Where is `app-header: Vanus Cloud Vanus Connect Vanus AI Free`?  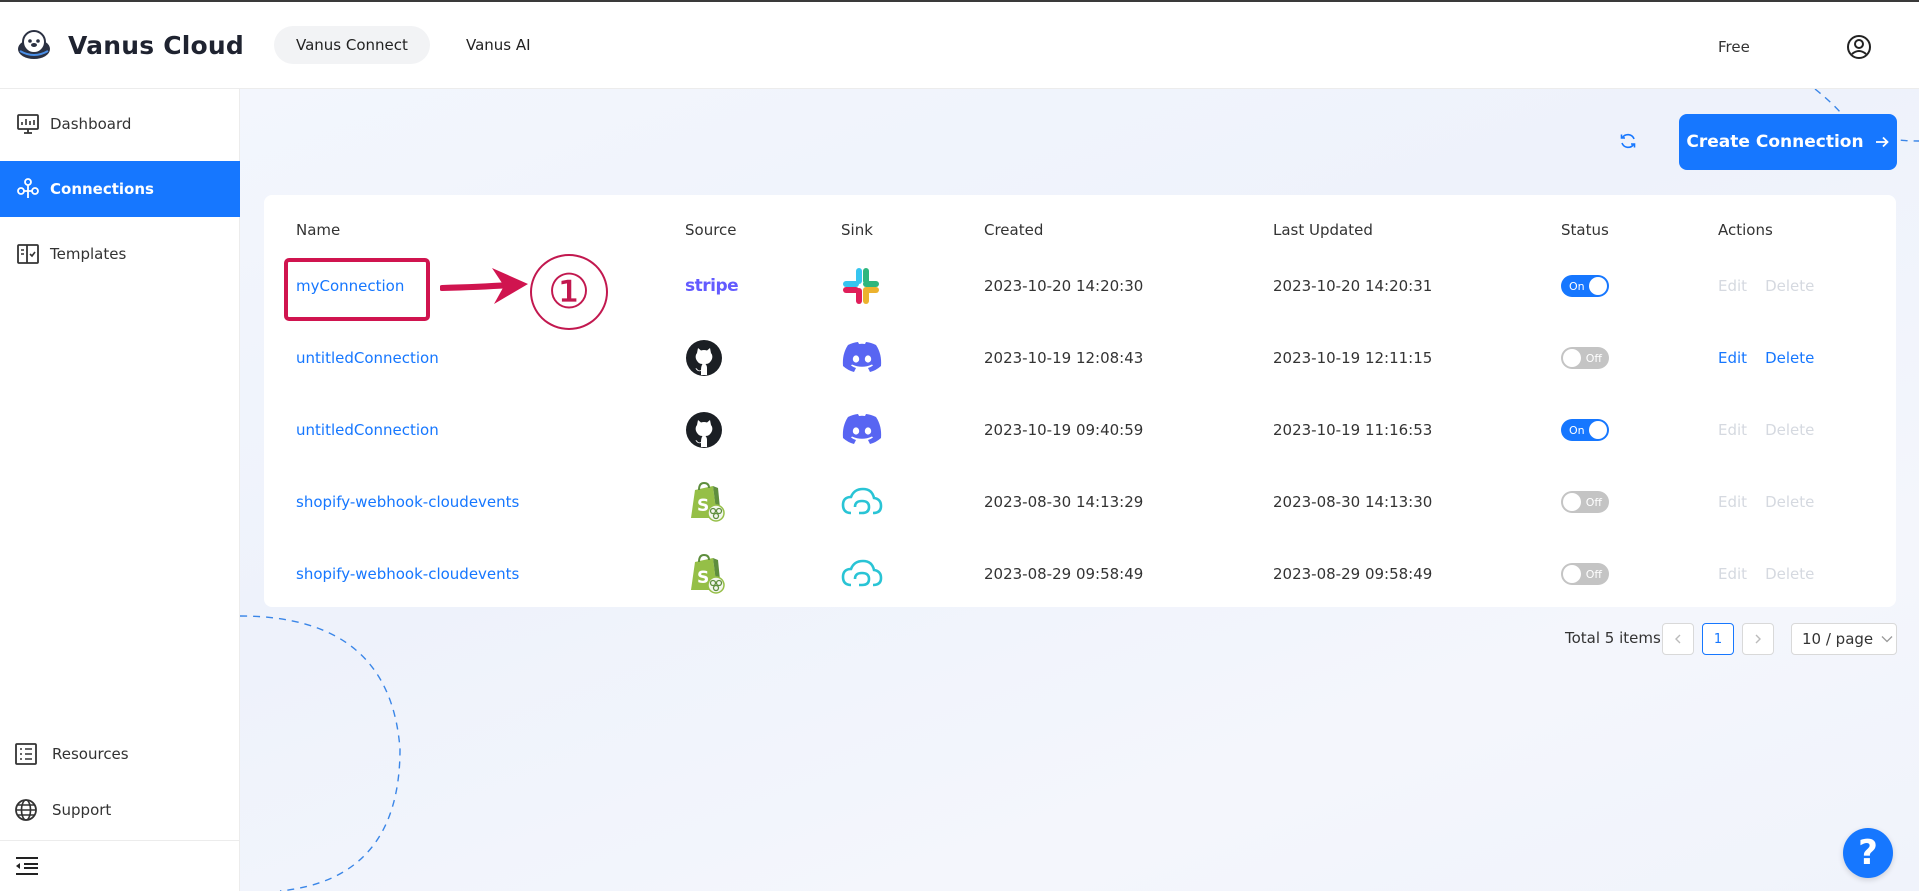
app-header: Vanus Cloud Vanus Connect Vanus AI Free is located at coordinates (959, 45).